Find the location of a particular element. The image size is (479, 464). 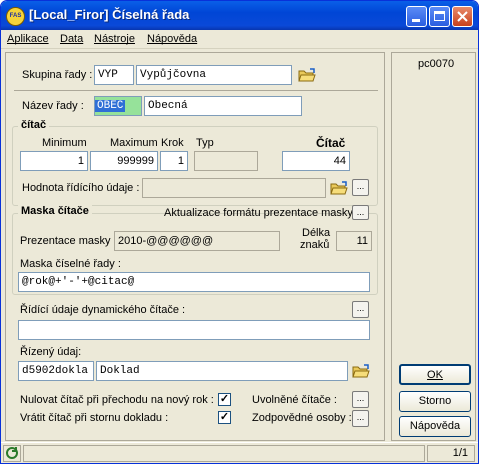

storno-label: Vrátit čítač při stornu dokladu : is located at coordinates (94, 418).